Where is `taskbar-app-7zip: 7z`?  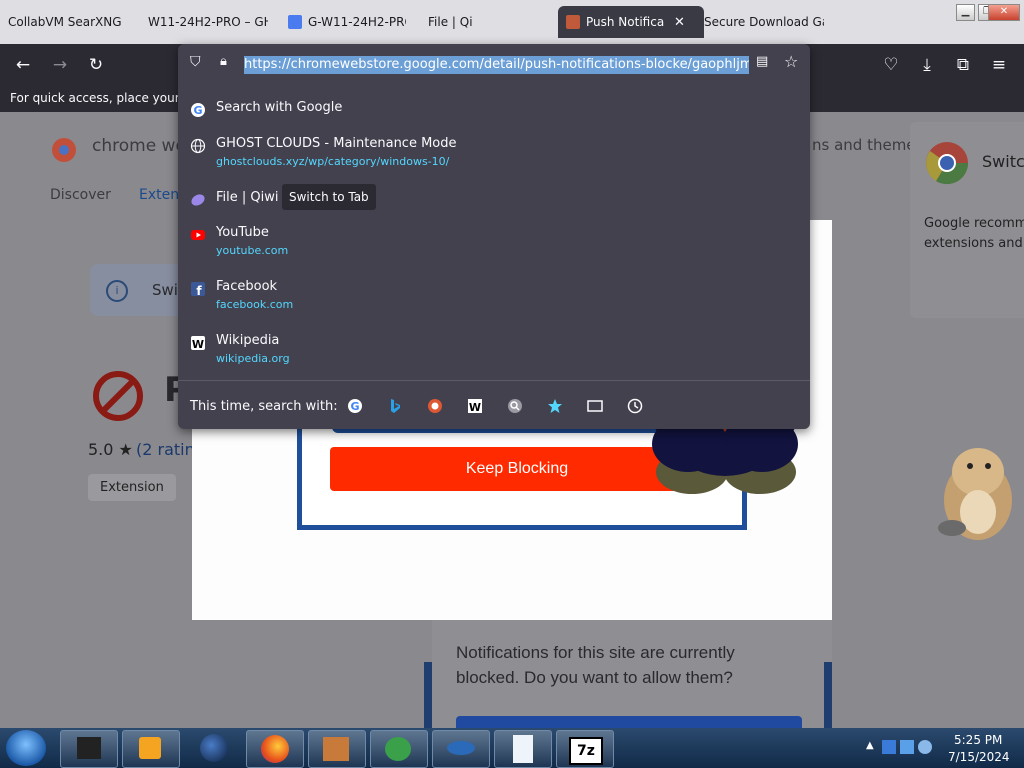 taskbar-app-7zip: 7z is located at coordinates (585, 749).